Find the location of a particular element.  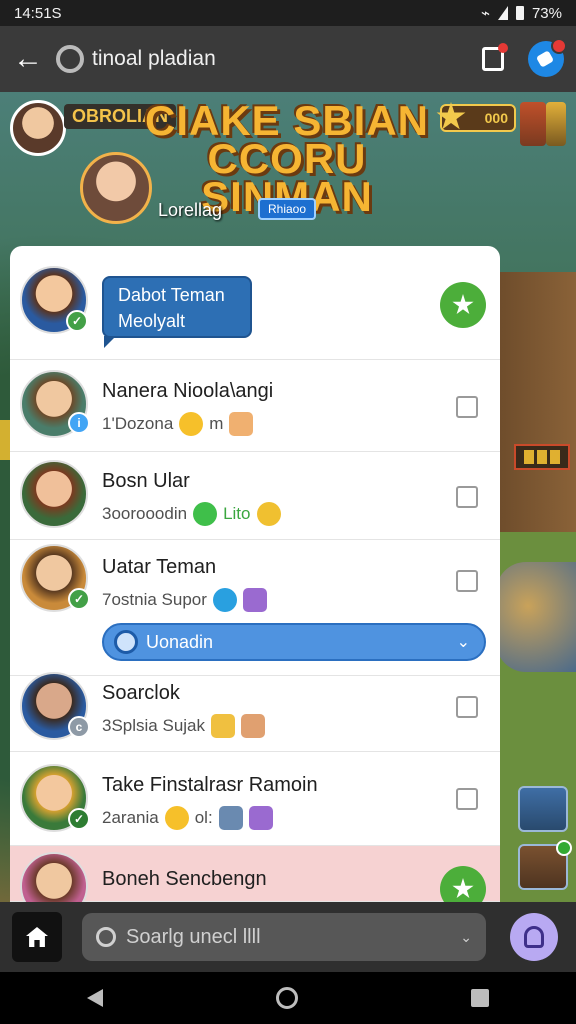

check-emoji-icon is located at coordinates (205, 514).